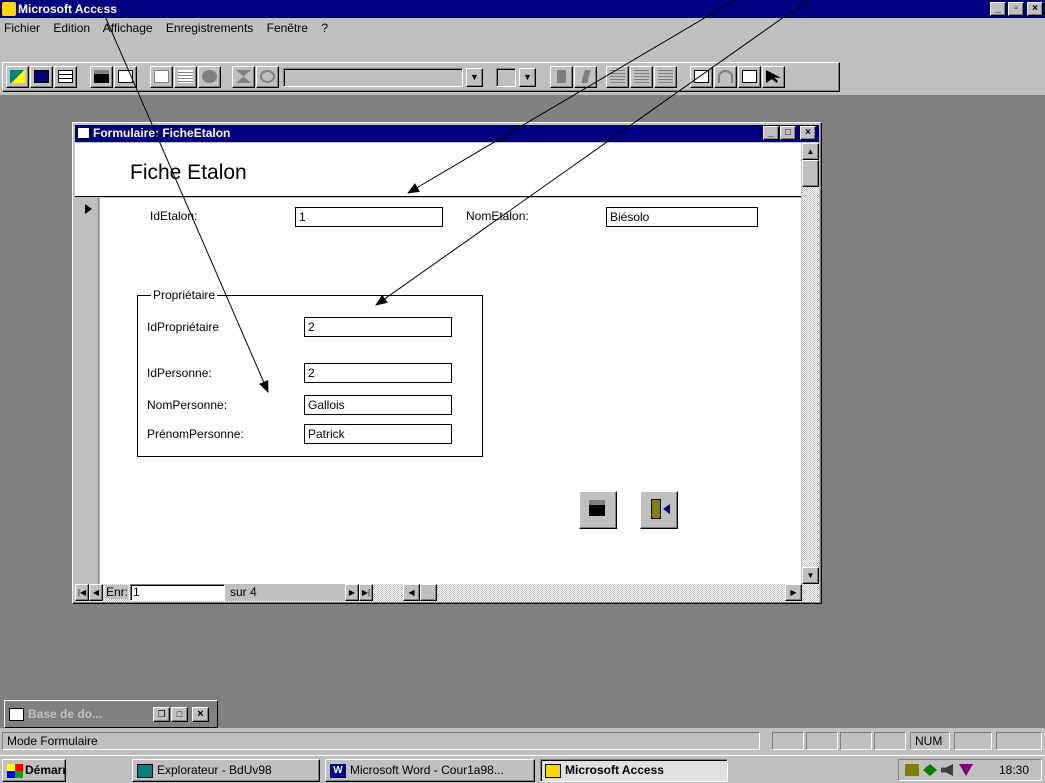 The image size is (1045, 783). I want to click on id-personne-field: 2, so click(378, 373).